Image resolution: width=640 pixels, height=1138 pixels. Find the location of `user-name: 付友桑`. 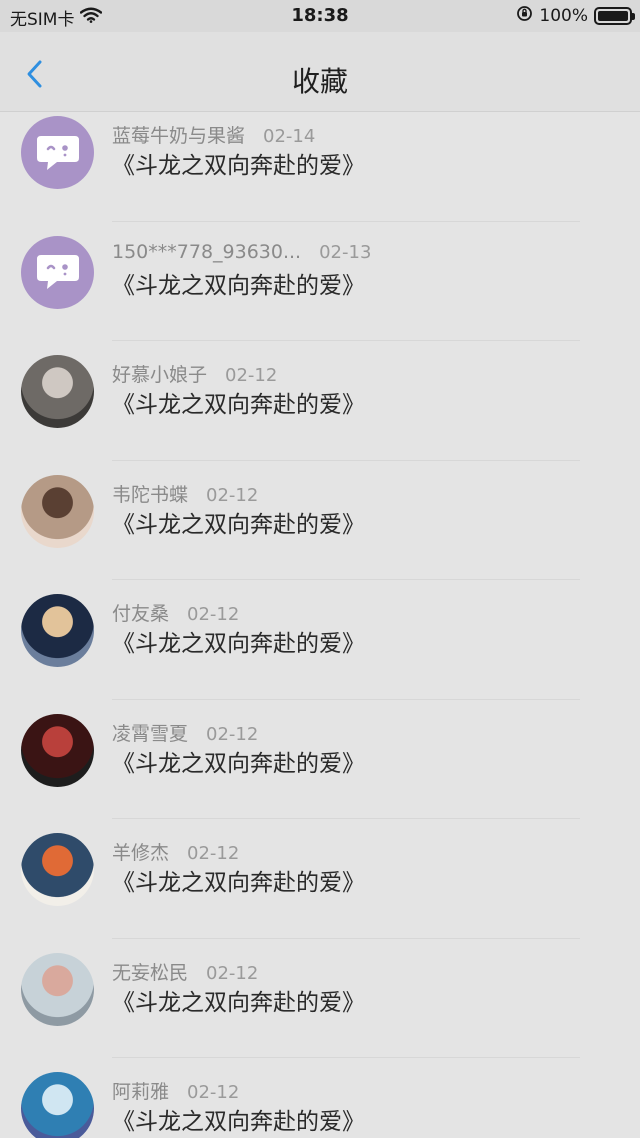

user-name: 付友桑 is located at coordinates (141, 614).